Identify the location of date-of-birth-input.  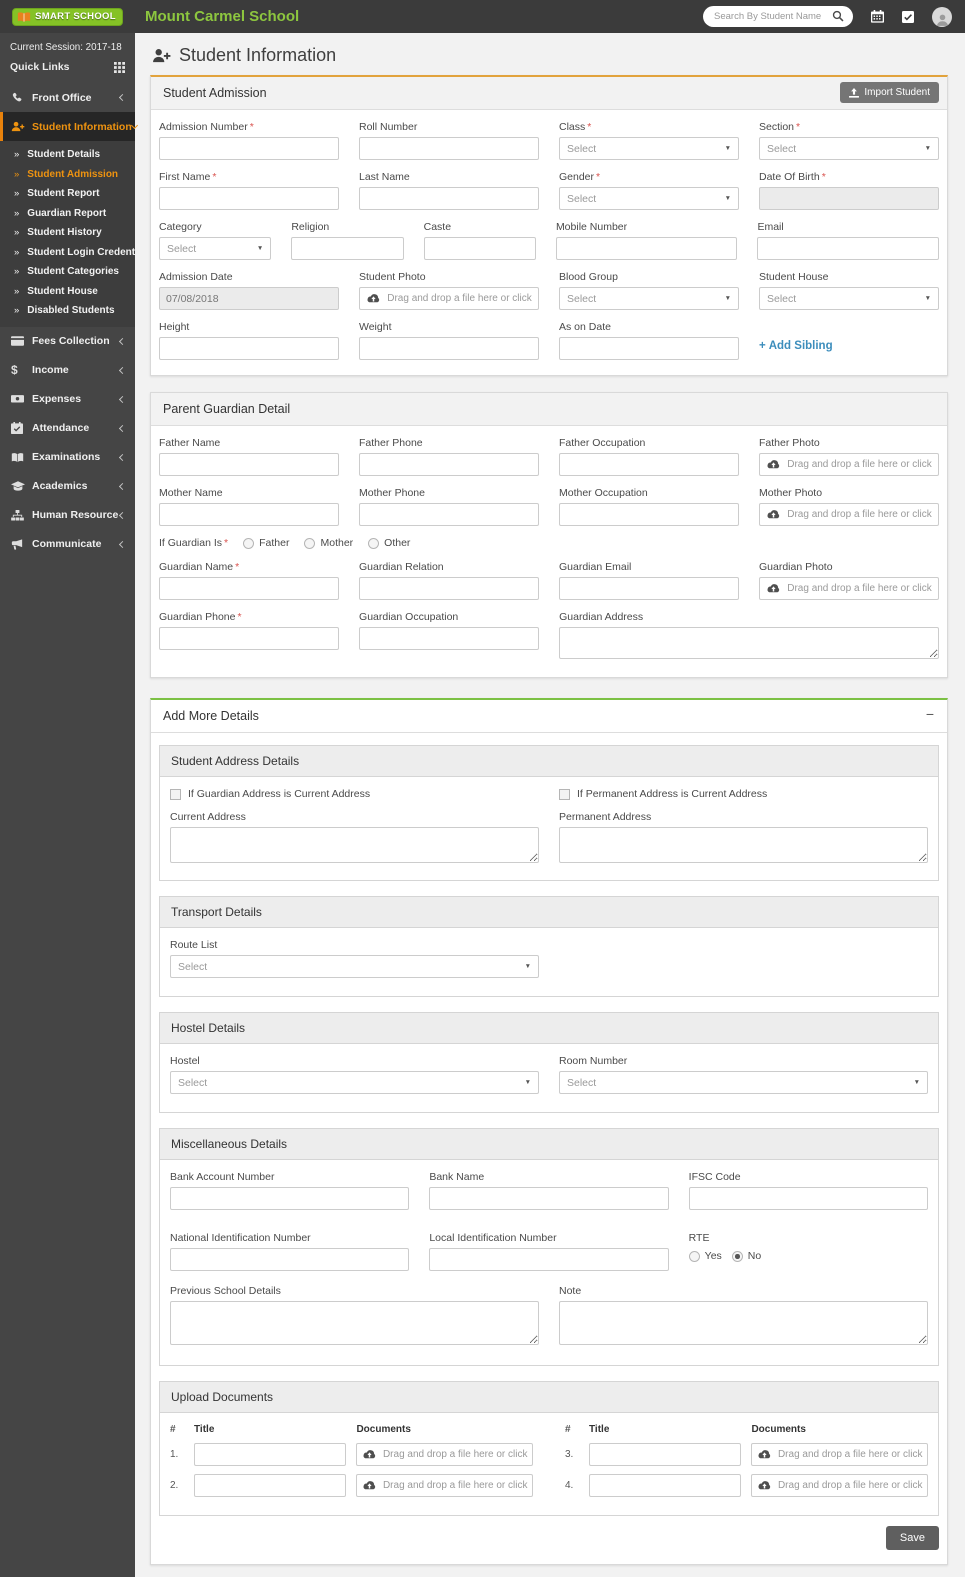
(849, 198).